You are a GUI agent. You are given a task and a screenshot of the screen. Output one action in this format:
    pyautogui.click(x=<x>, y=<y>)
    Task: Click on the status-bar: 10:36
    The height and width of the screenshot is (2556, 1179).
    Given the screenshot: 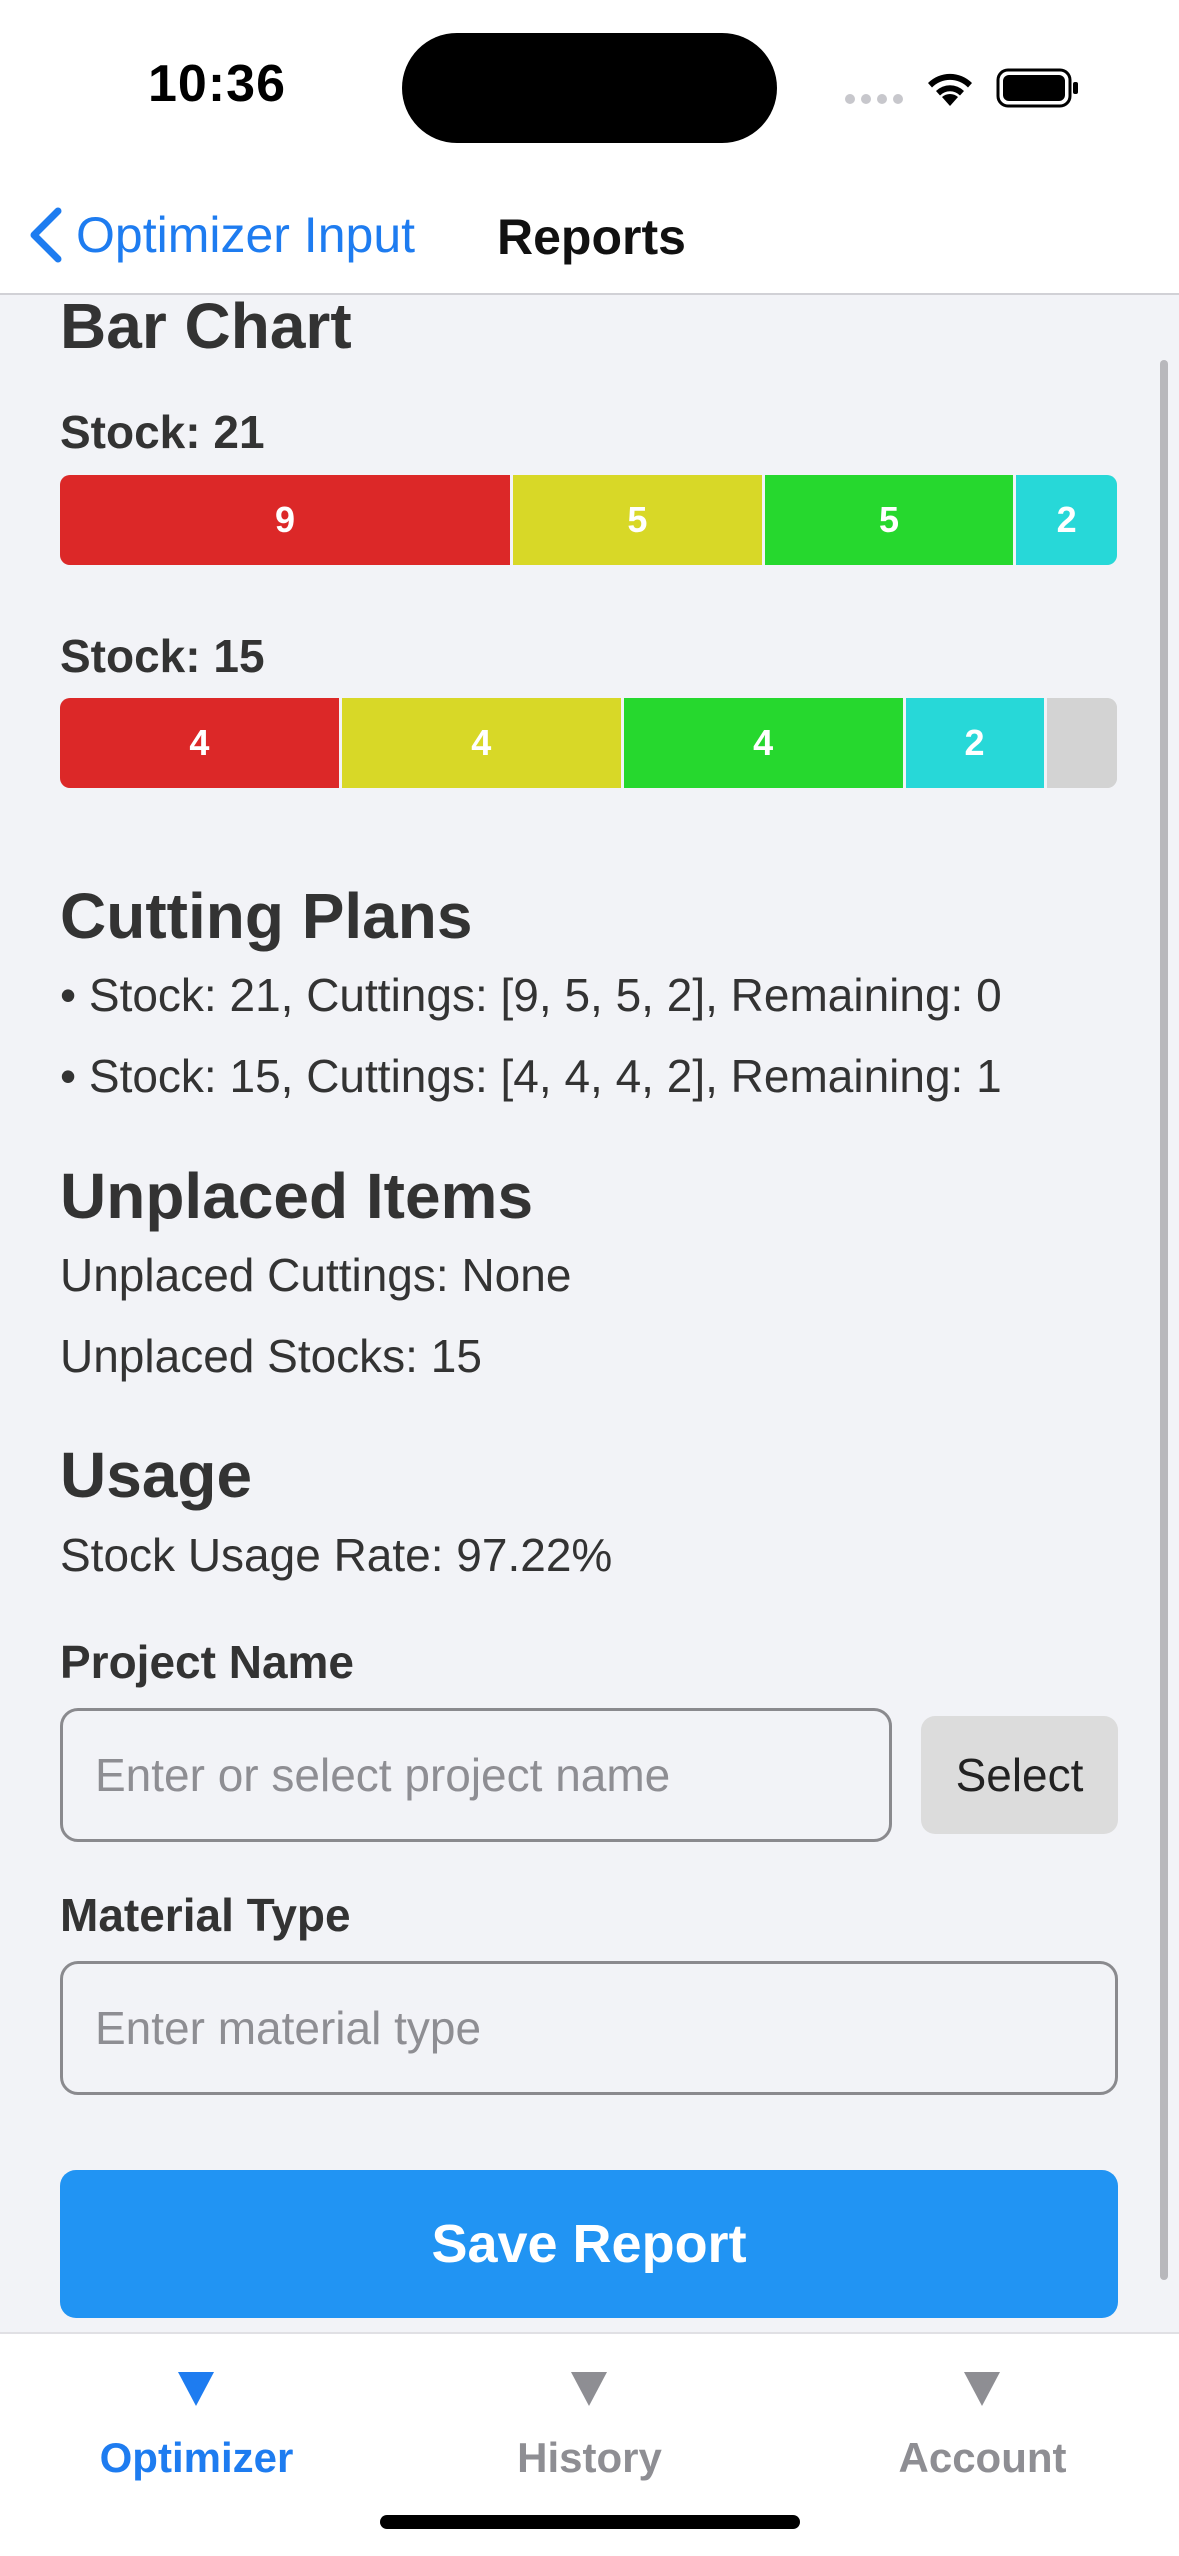 What is the action you would take?
    pyautogui.click(x=589, y=85)
    